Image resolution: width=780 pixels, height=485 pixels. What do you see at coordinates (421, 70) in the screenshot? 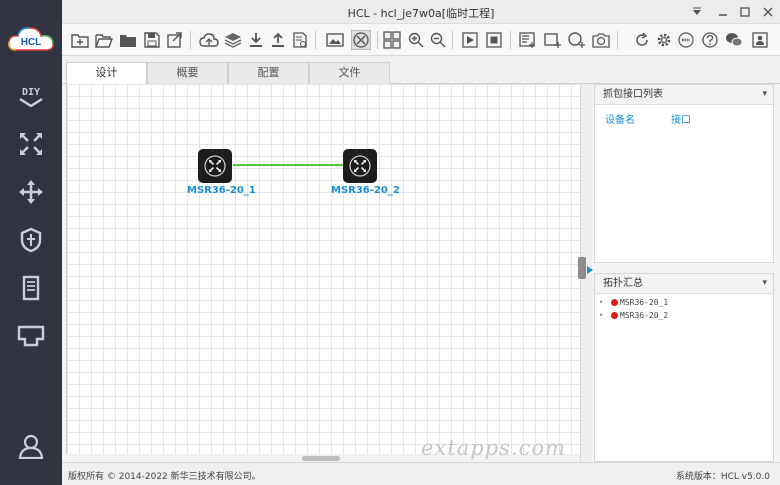
I see `tab-bar: 设计 概要 配置 文件` at bounding box center [421, 70].